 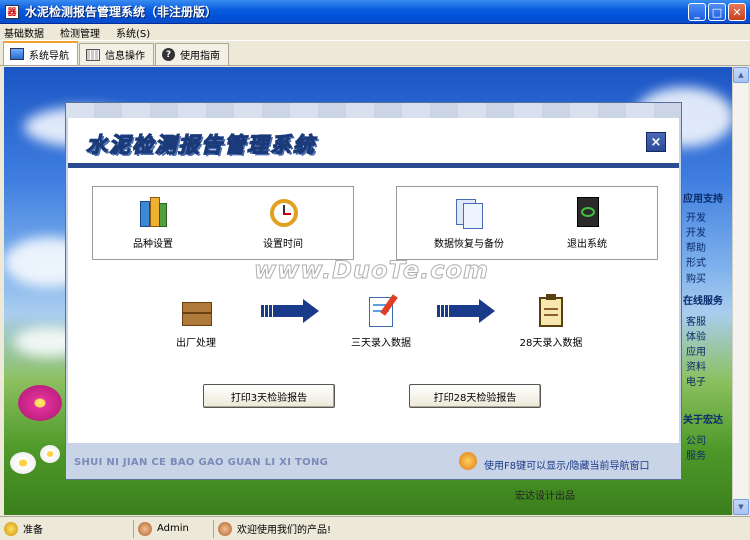 I want to click on menu-basic-data: 基础数据, so click(x=24, y=32).